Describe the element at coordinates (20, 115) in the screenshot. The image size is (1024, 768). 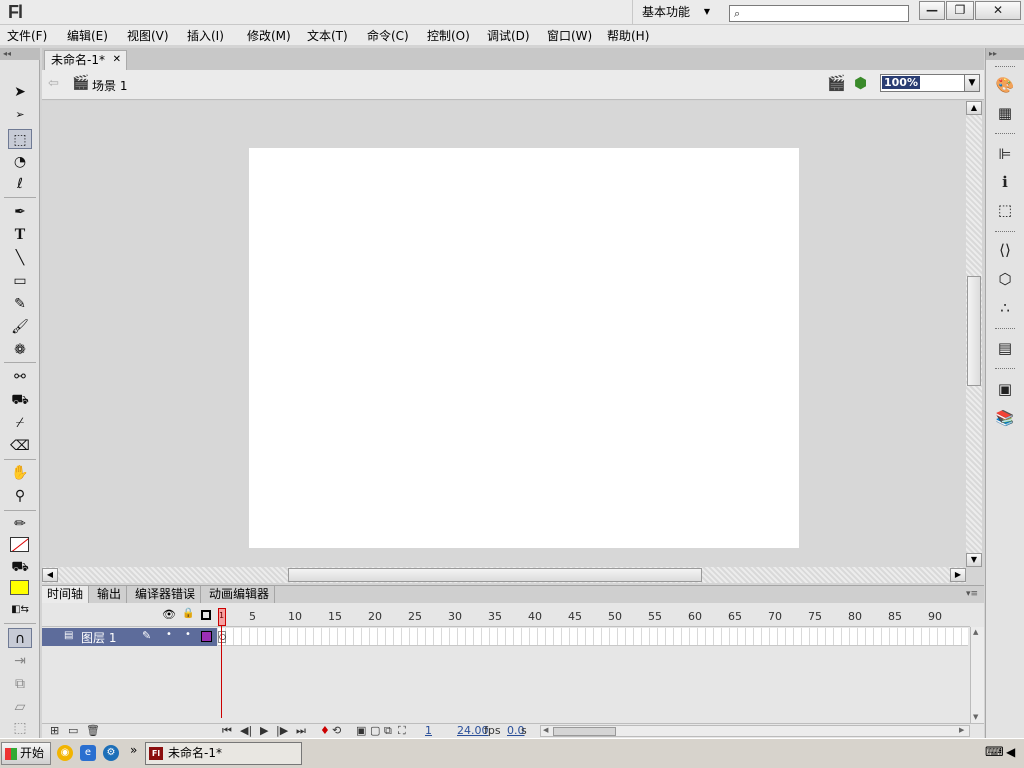
I see `subselection-tool-icon: ➢` at that location.